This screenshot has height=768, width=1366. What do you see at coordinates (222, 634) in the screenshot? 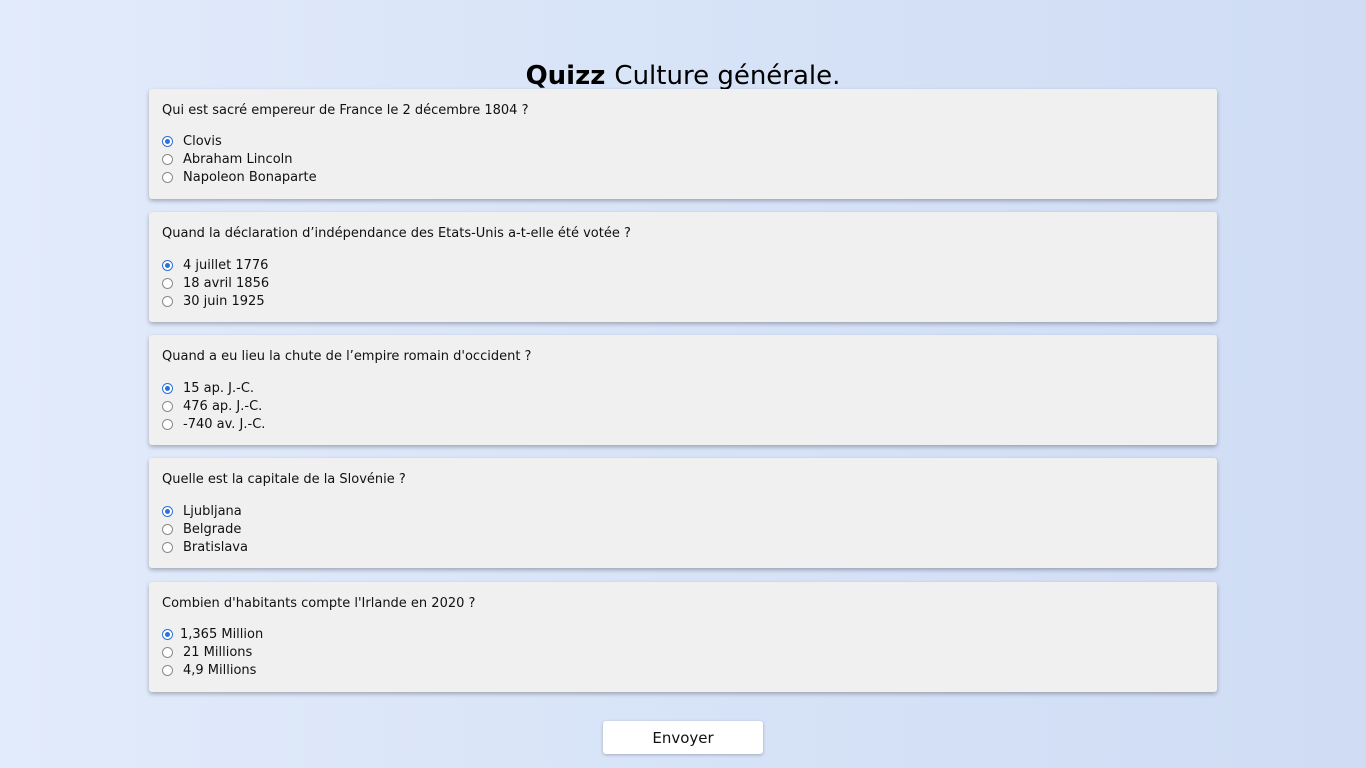
I see `option-label: 1,365 Million` at bounding box center [222, 634].